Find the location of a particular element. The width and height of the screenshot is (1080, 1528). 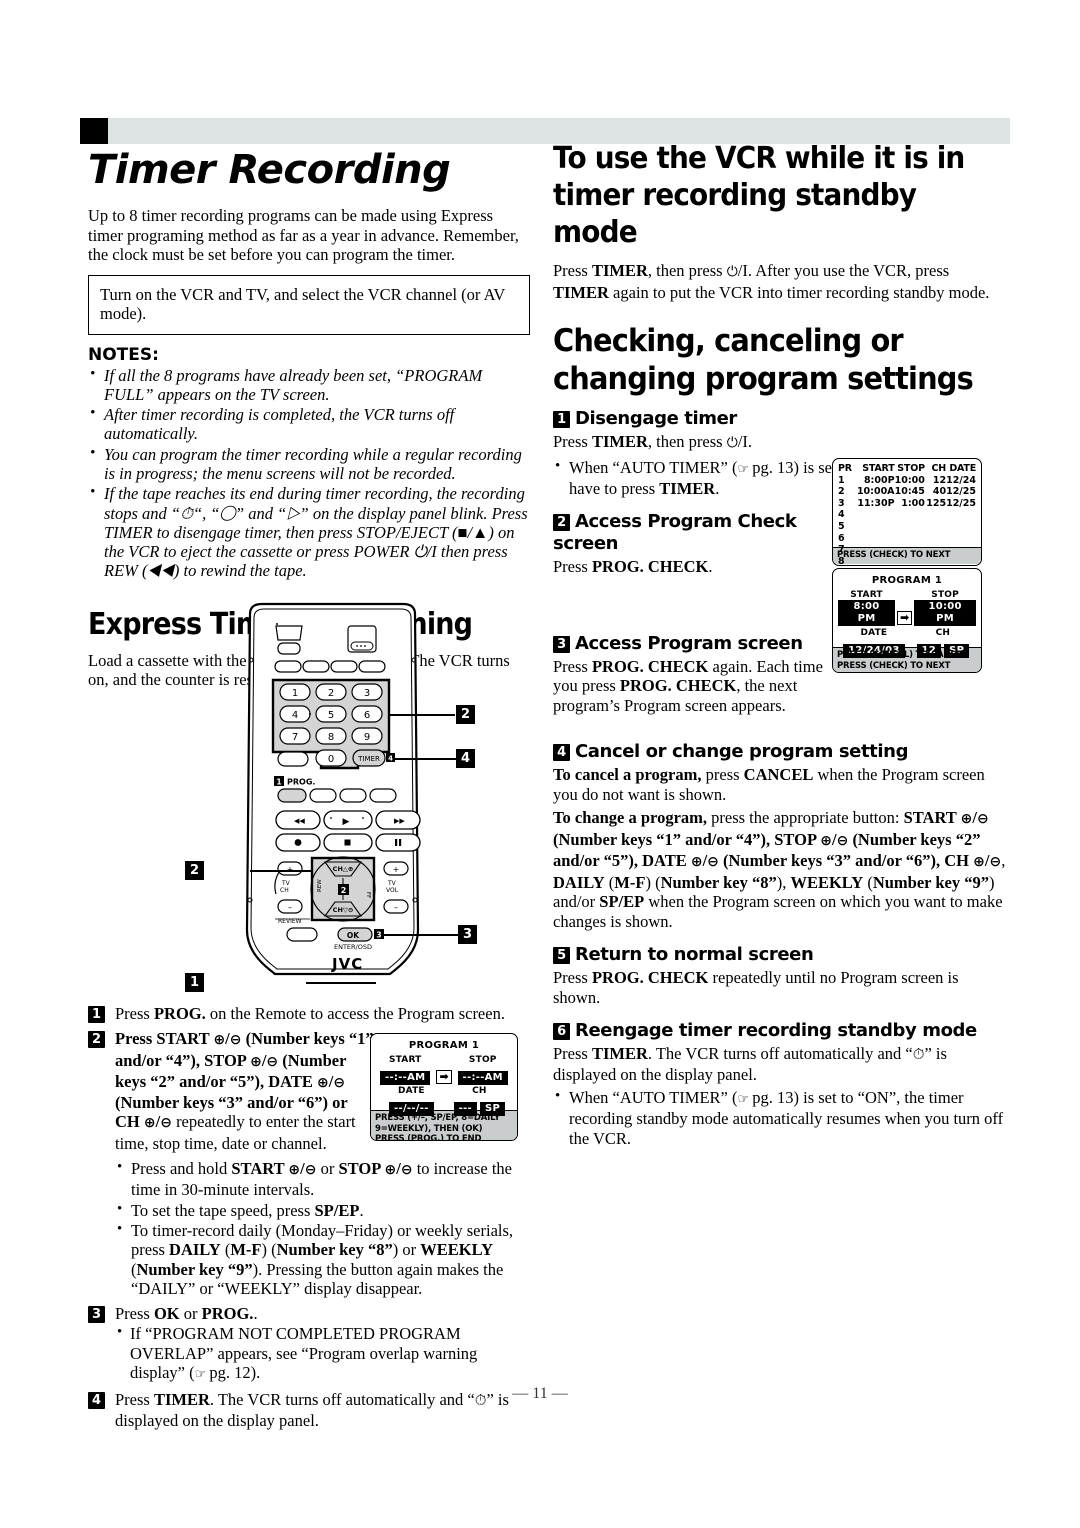

cell-stop: 1:00 is located at coordinates (913, 503).